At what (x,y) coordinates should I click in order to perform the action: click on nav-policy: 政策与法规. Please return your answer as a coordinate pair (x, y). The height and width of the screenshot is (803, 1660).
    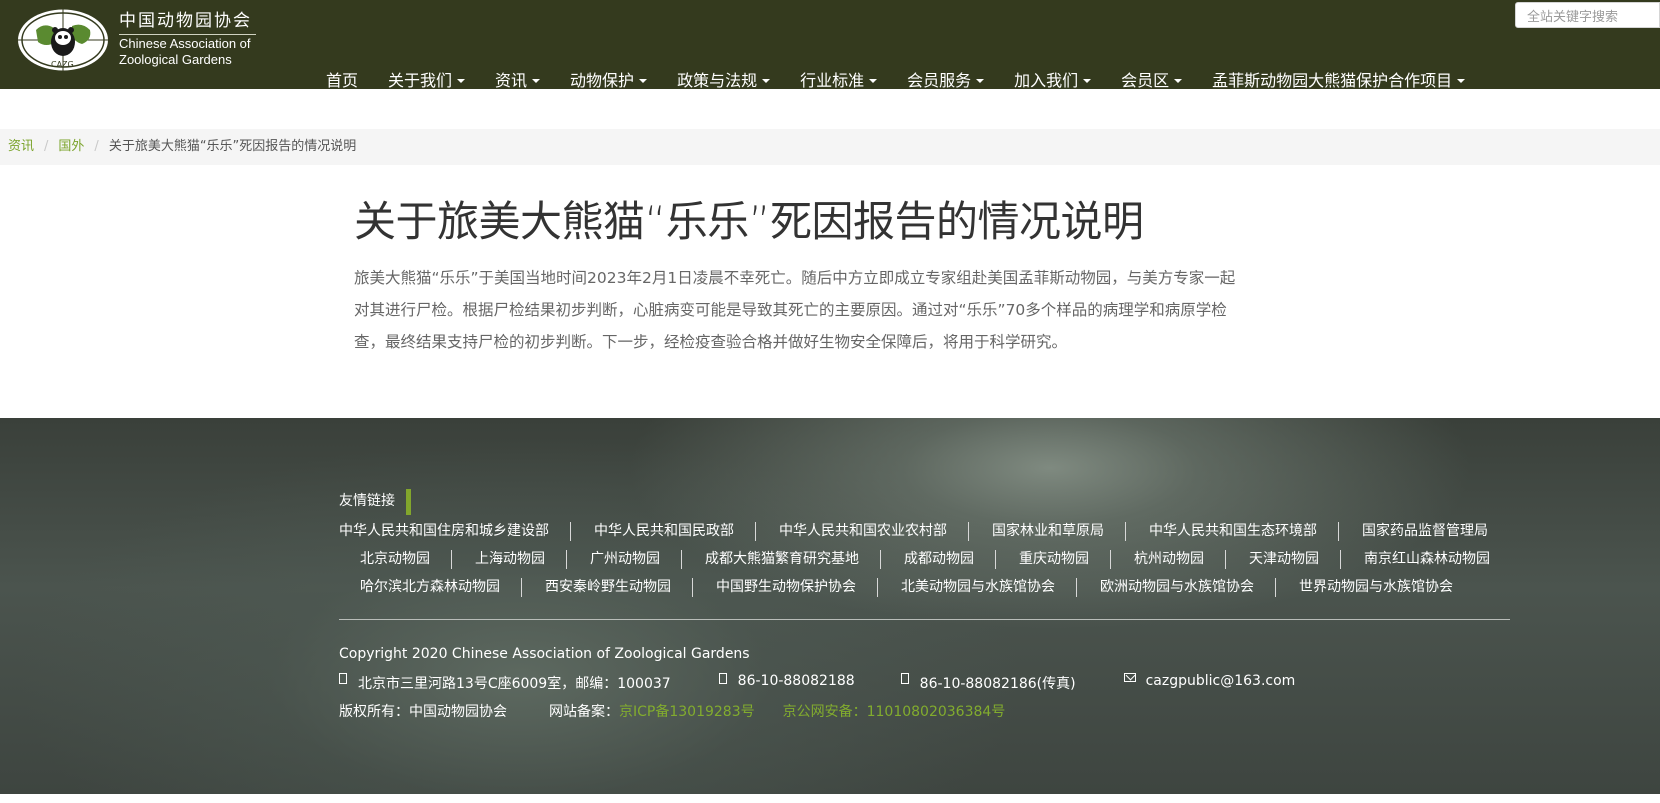
    Looking at the image, I should click on (724, 80).